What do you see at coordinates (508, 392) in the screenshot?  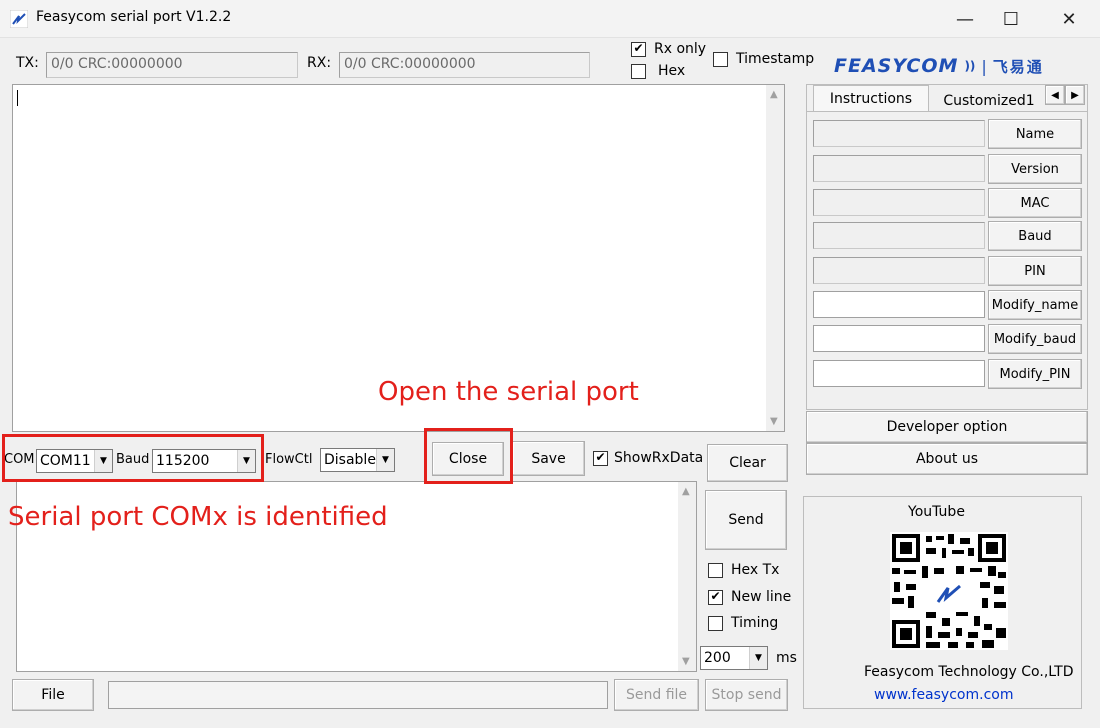 I see `annotation-open-port: Open the serial port` at bounding box center [508, 392].